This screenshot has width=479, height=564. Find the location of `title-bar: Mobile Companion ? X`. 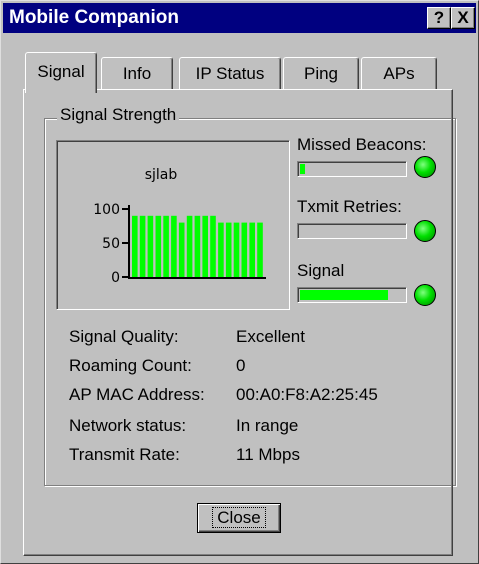

title-bar: Mobile Companion ? X is located at coordinates (239, 18).